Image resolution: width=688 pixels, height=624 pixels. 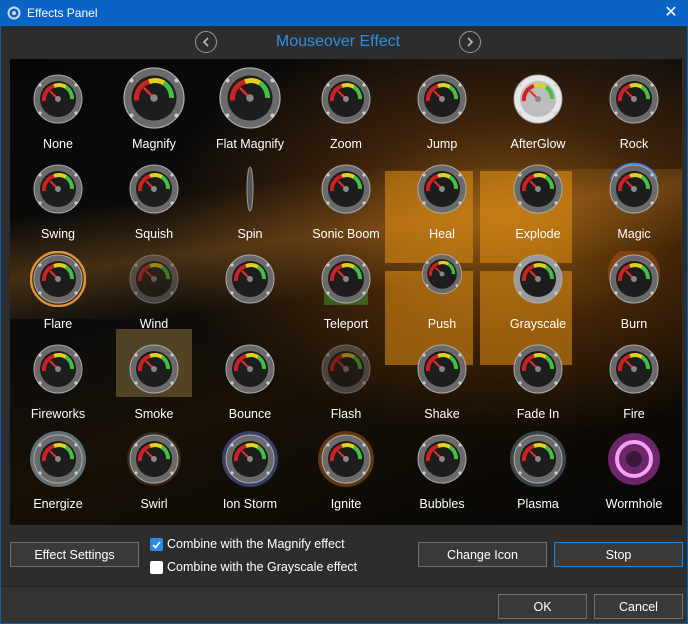 I want to click on chevron-left-icon, so click(x=206, y=42).